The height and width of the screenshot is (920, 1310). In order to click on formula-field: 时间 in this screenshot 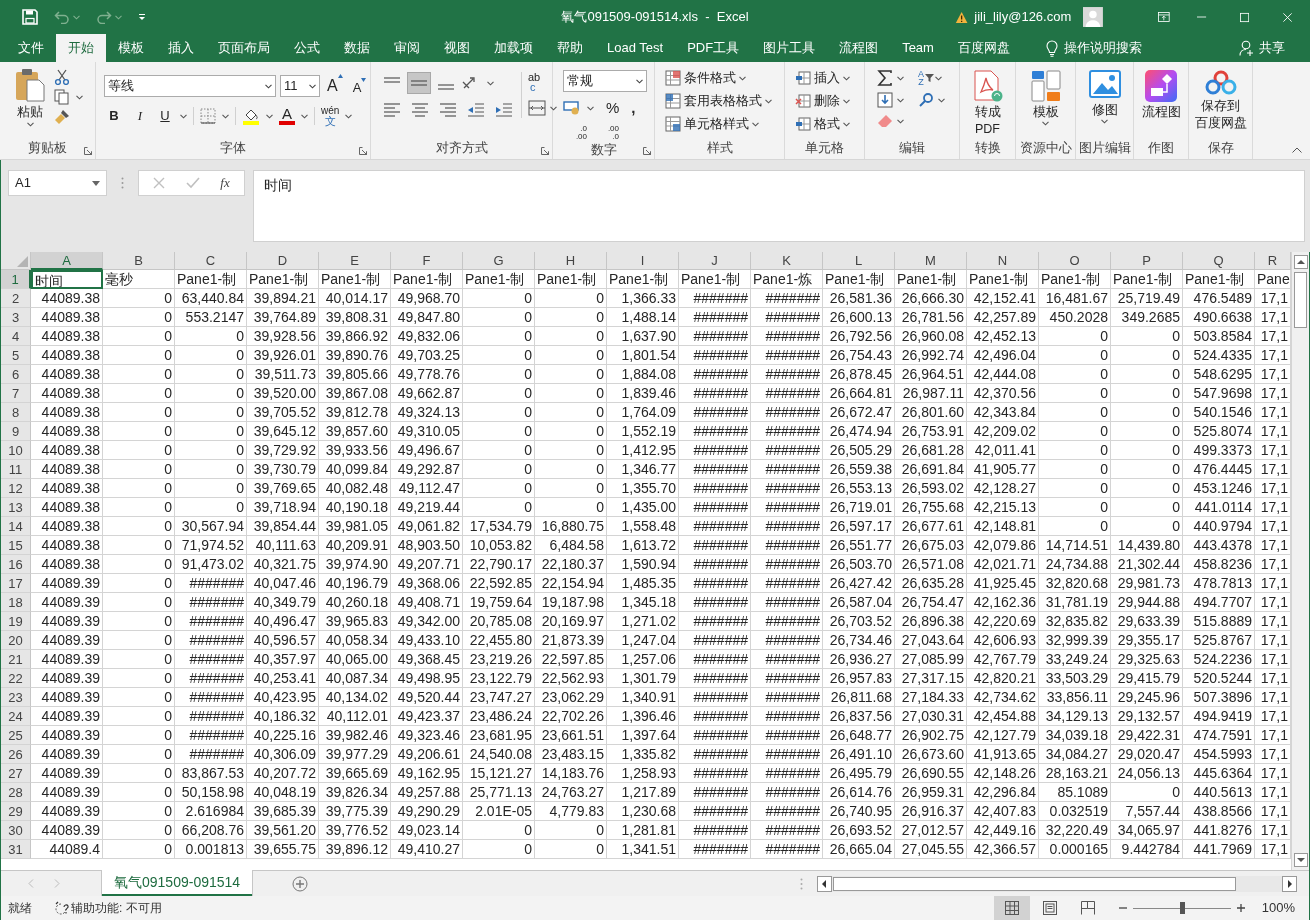, I will do `click(779, 206)`.